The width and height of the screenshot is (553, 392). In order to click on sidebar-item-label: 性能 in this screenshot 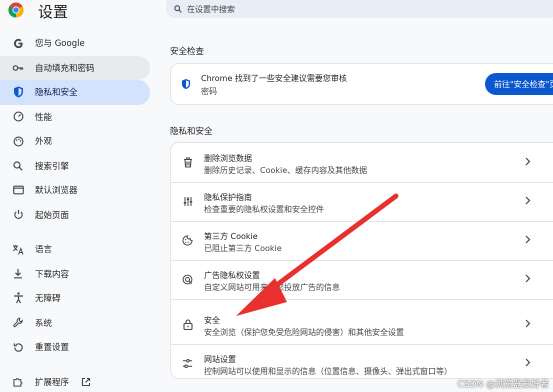, I will do `click(44, 117)`.